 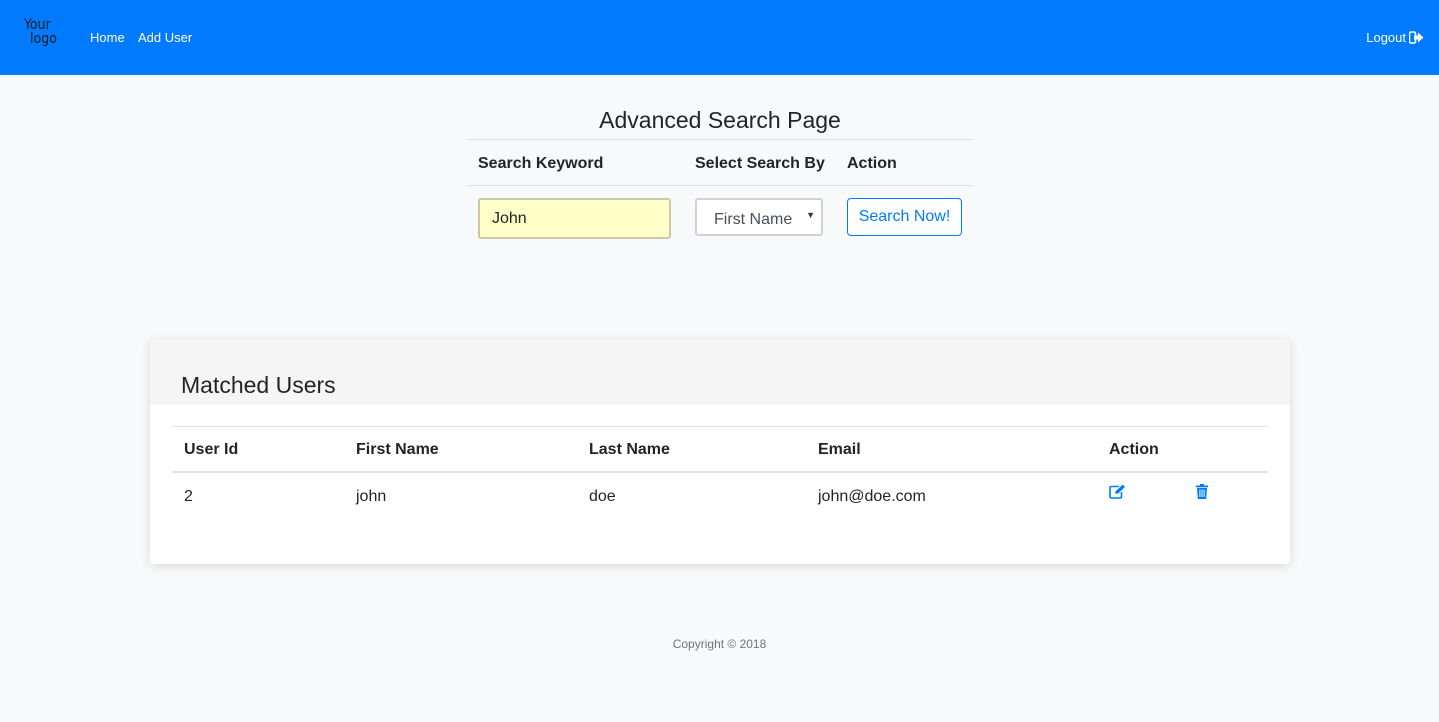 I want to click on sign-out-icon, so click(x=1416, y=37).